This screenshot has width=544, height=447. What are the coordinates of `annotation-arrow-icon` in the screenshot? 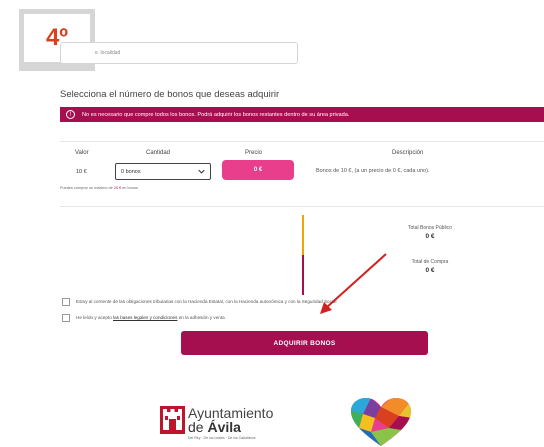 It's located at (353, 283).